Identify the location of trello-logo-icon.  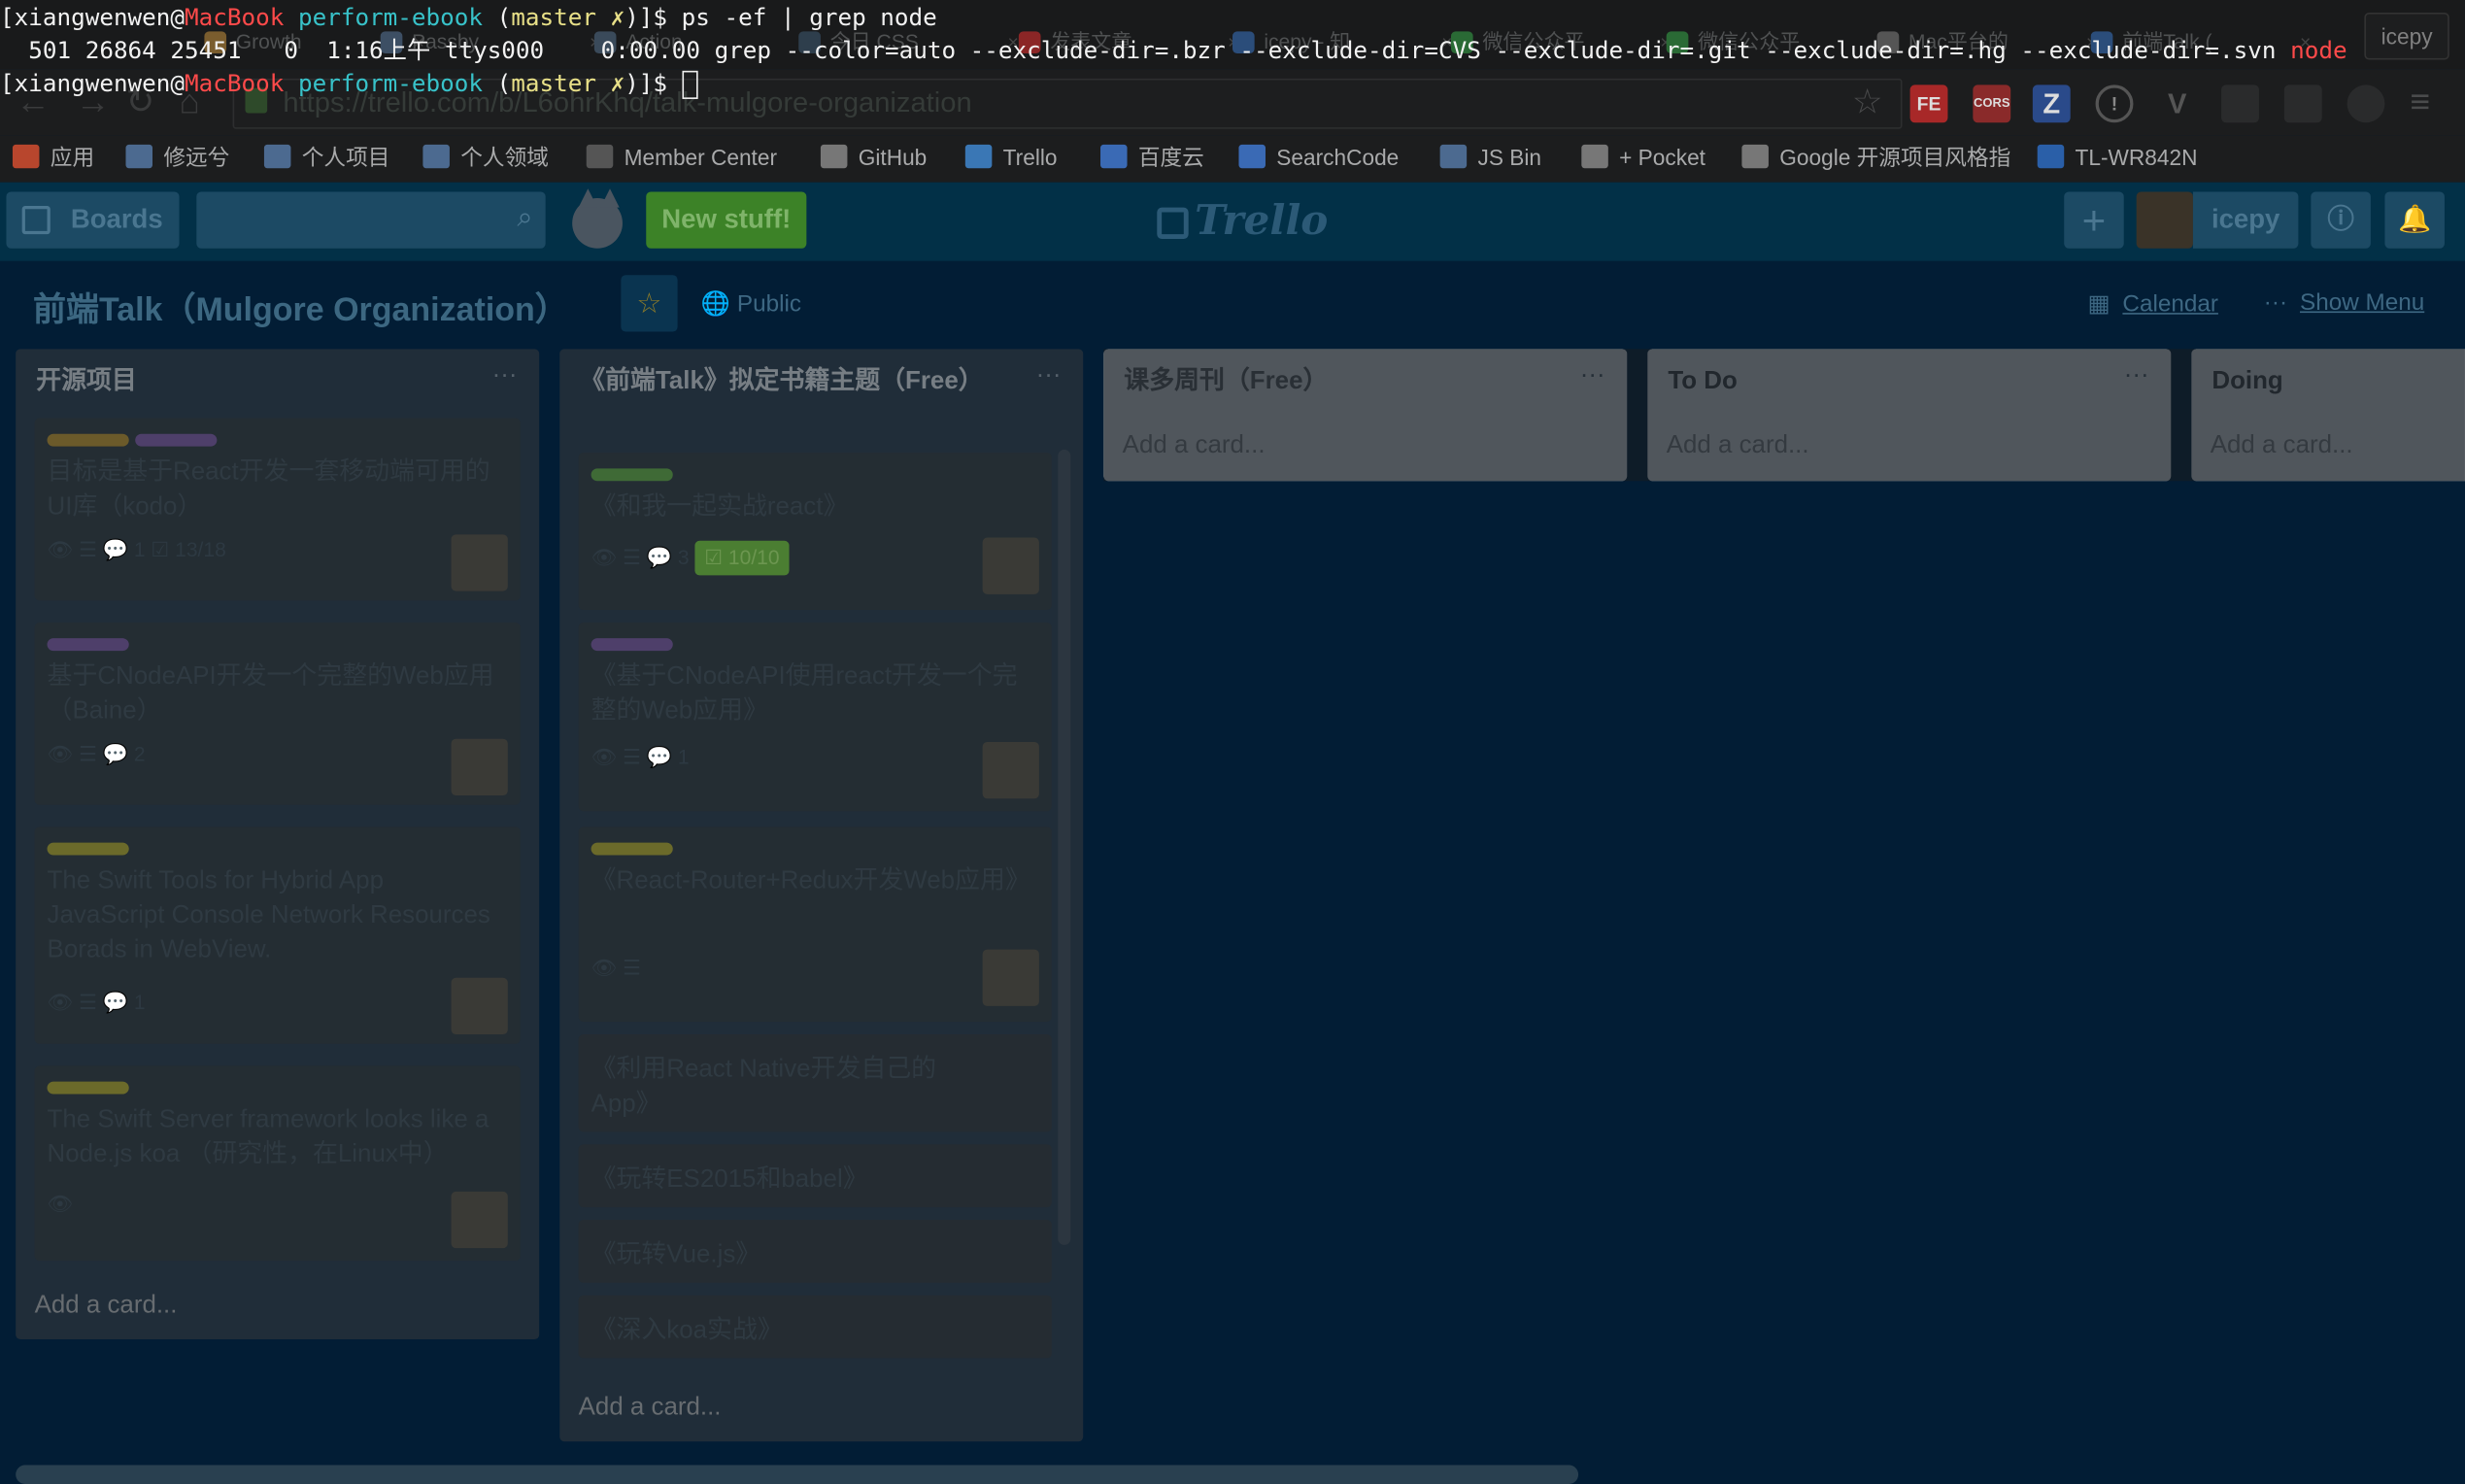
(1173, 223).